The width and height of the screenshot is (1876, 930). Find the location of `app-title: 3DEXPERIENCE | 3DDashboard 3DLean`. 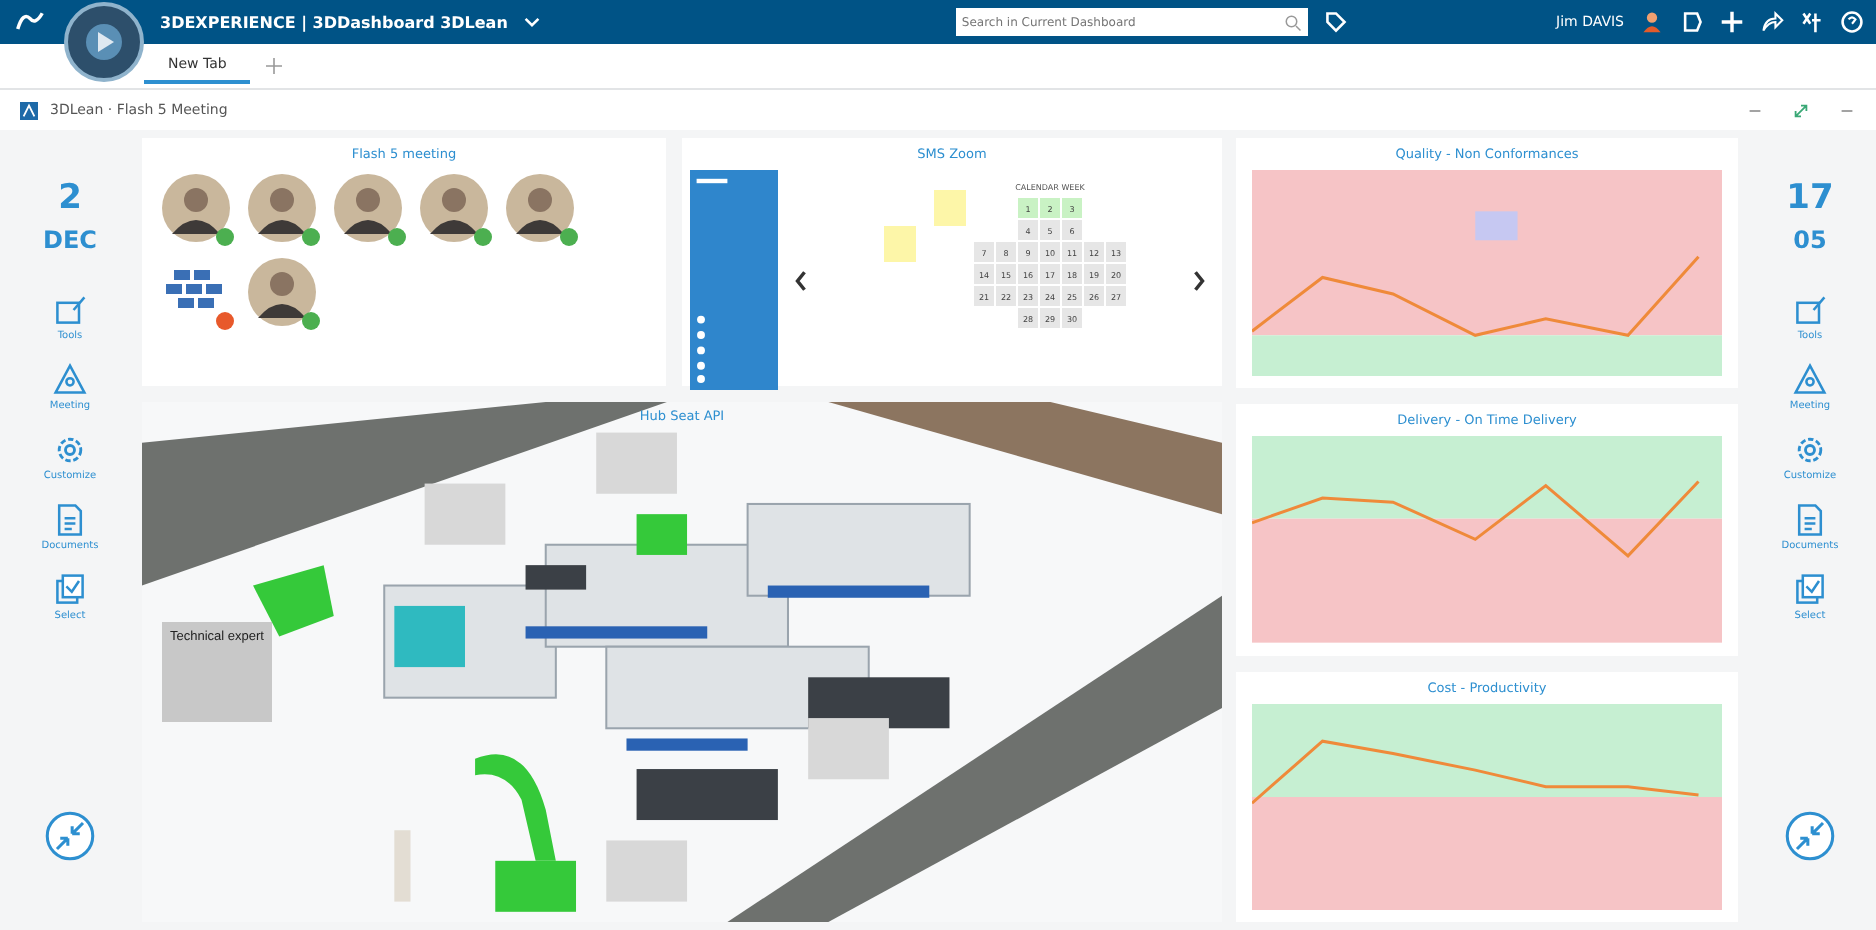

app-title: 3DEXPERIENCE | 3DDashboard 3DLean is located at coordinates (334, 22).